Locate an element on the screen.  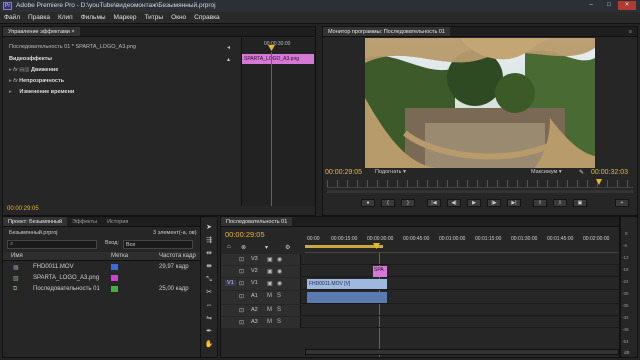
extract-button: ⇪ is located at coordinates (560, 203).